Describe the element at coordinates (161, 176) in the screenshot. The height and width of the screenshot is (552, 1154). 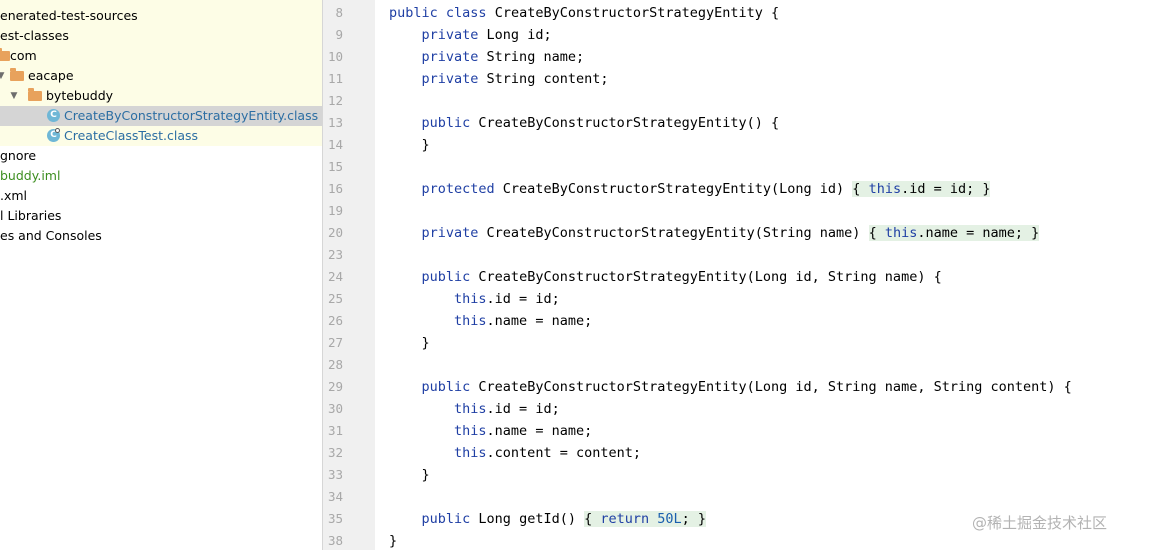
I see `tree-item-bytebuddy-iml: buddy.iml` at that location.